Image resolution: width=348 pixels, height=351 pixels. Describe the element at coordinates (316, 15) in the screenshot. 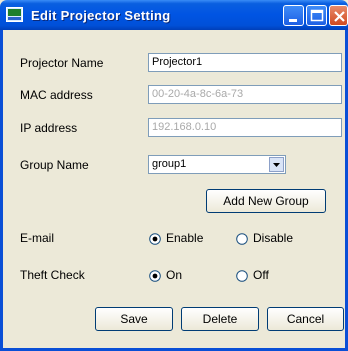

I see `maximize-button` at that location.